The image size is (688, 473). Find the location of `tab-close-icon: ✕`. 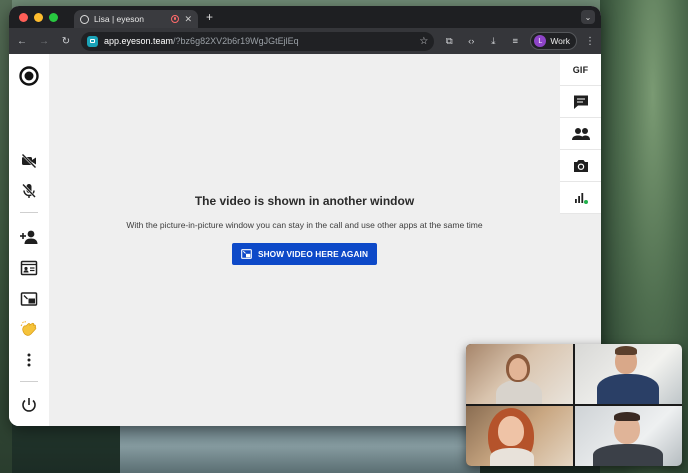

tab-close-icon: ✕ is located at coordinates (188, 19).